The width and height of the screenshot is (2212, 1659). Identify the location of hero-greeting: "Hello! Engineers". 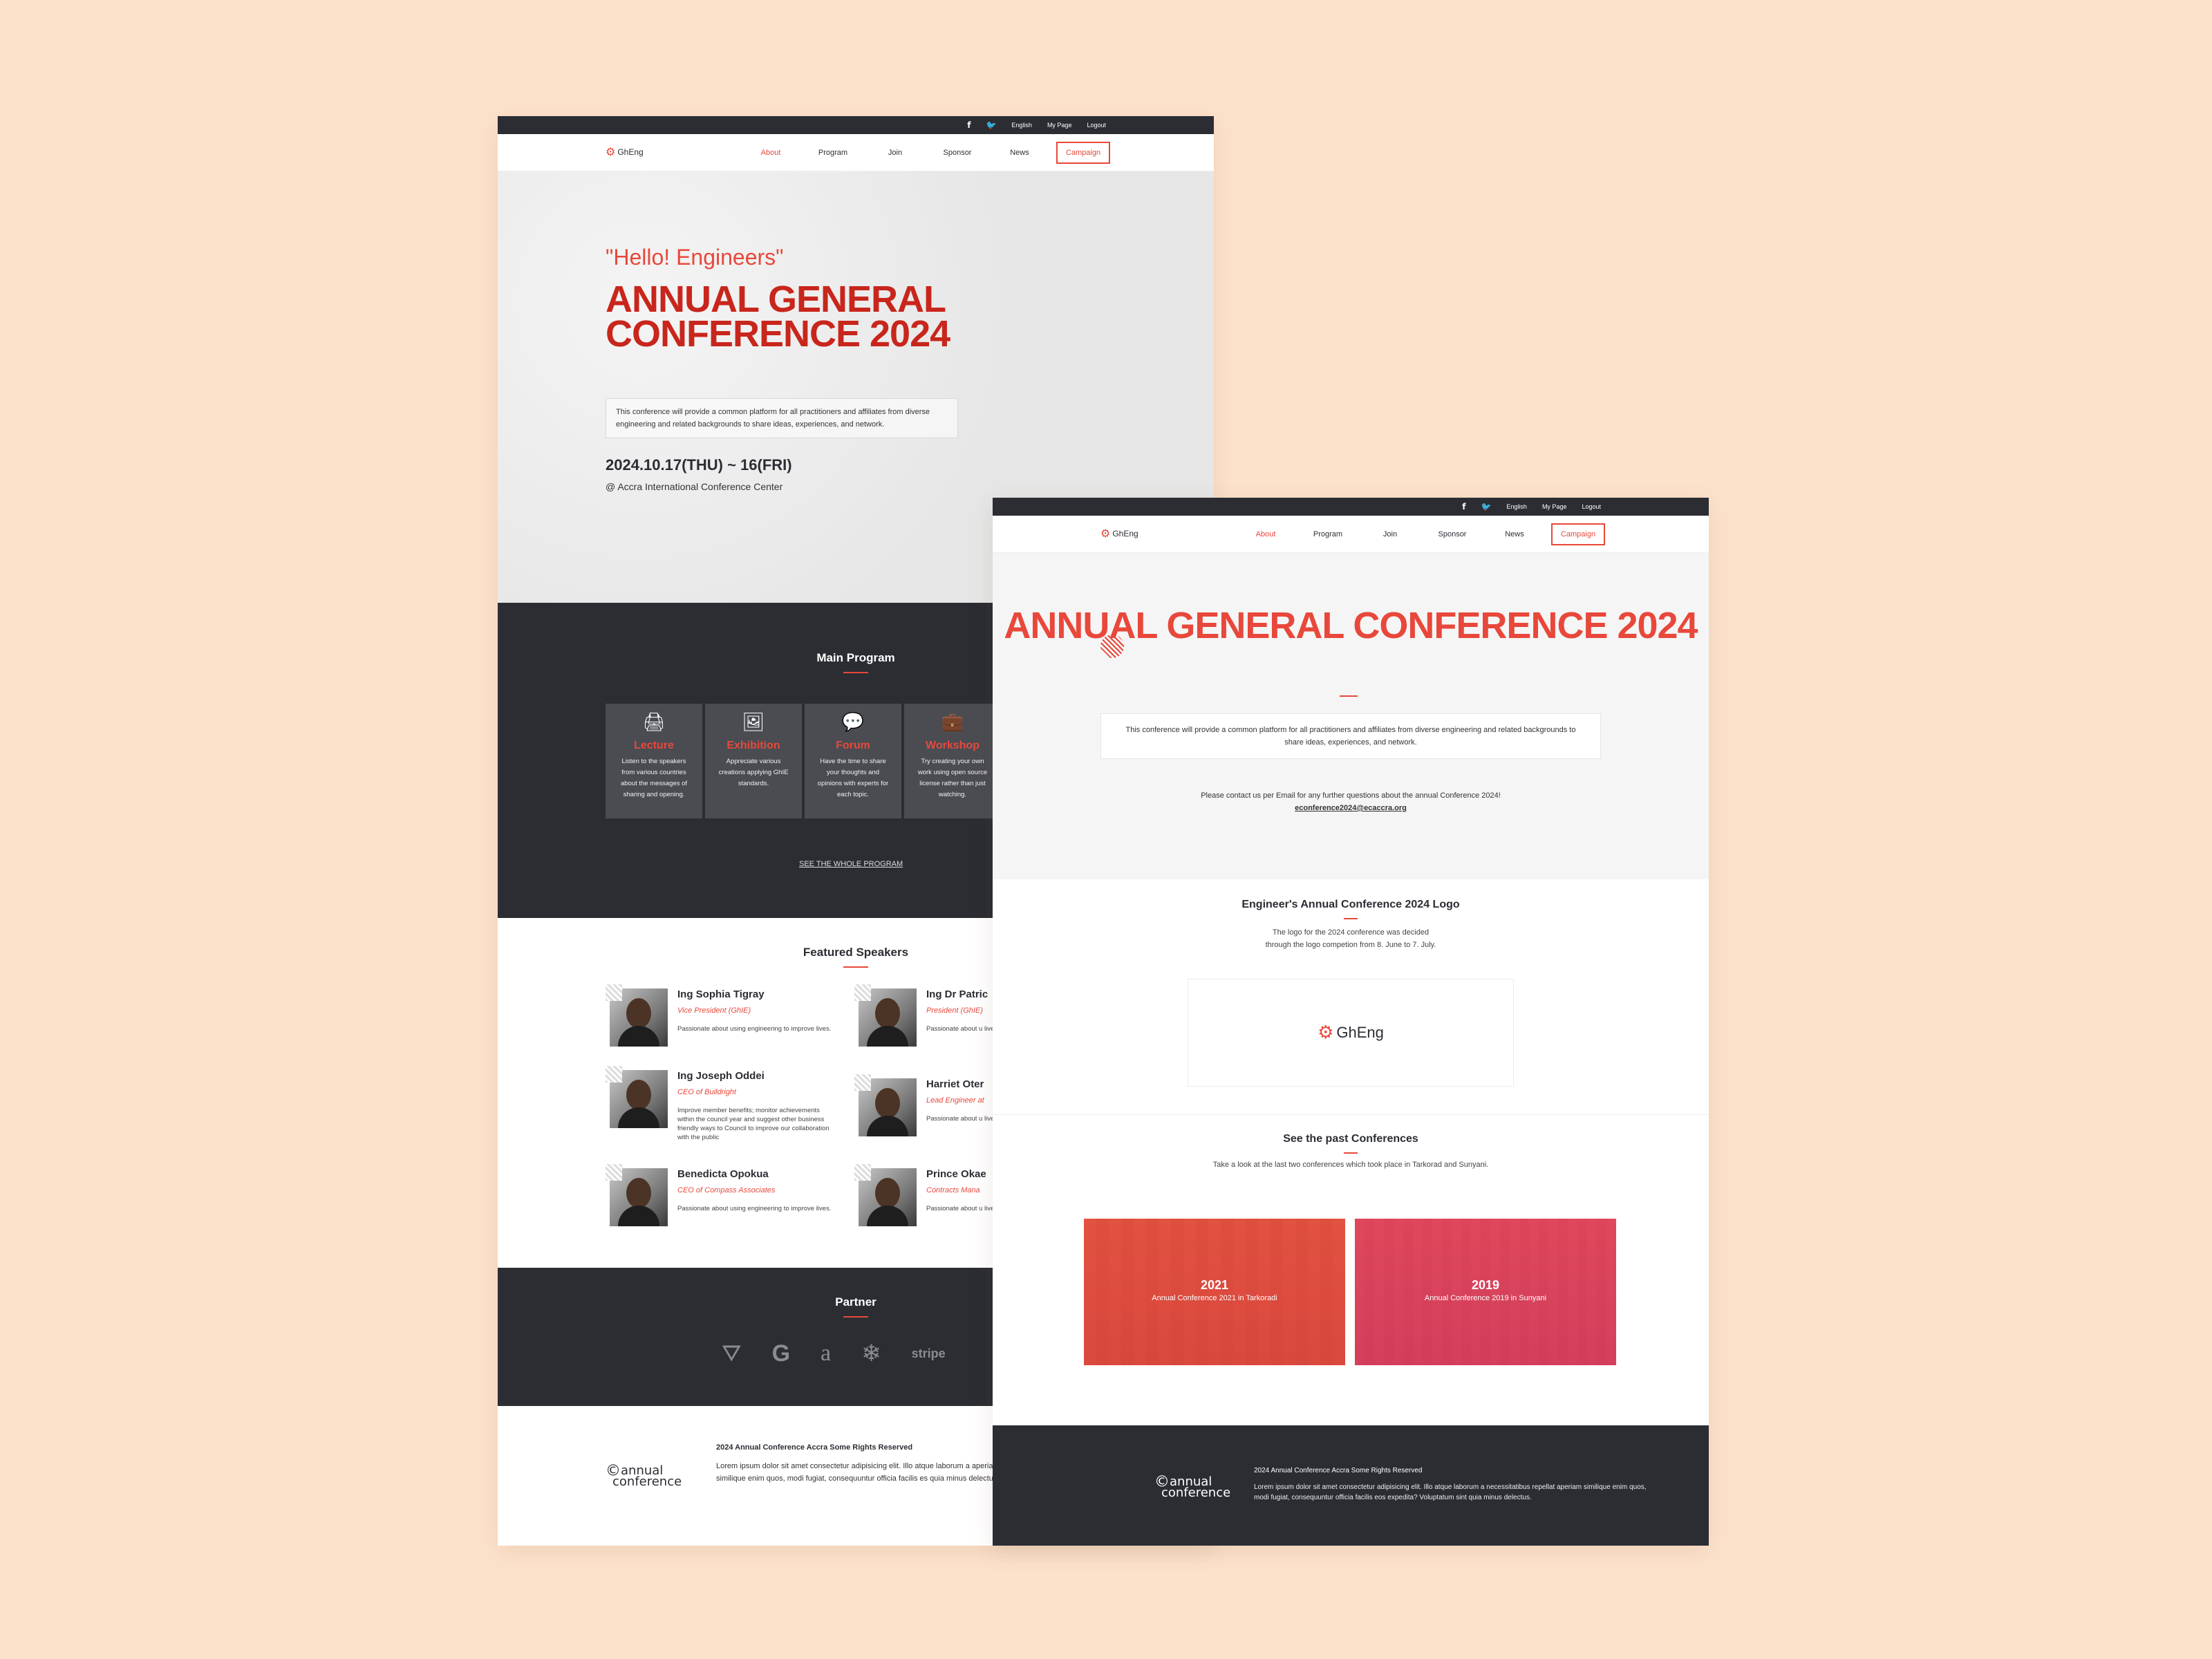
(695, 257).